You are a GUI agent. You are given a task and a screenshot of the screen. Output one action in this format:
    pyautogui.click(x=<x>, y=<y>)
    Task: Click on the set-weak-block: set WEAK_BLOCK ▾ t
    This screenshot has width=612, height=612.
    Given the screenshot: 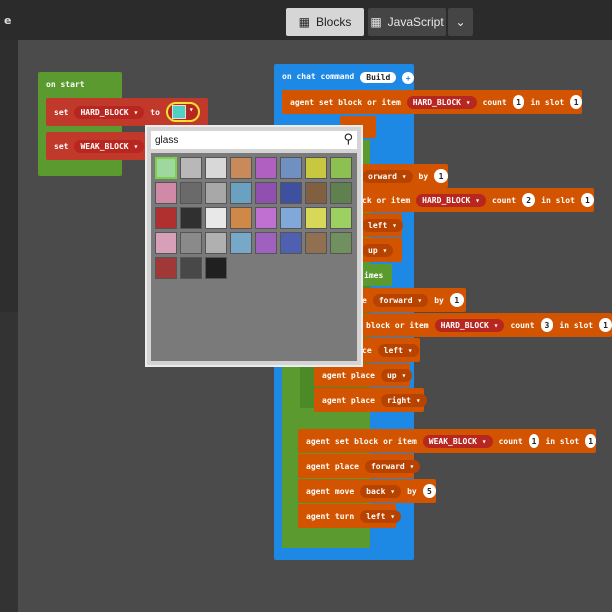 What is the action you would take?
    pyautogui.click(x=100, y=146)
    